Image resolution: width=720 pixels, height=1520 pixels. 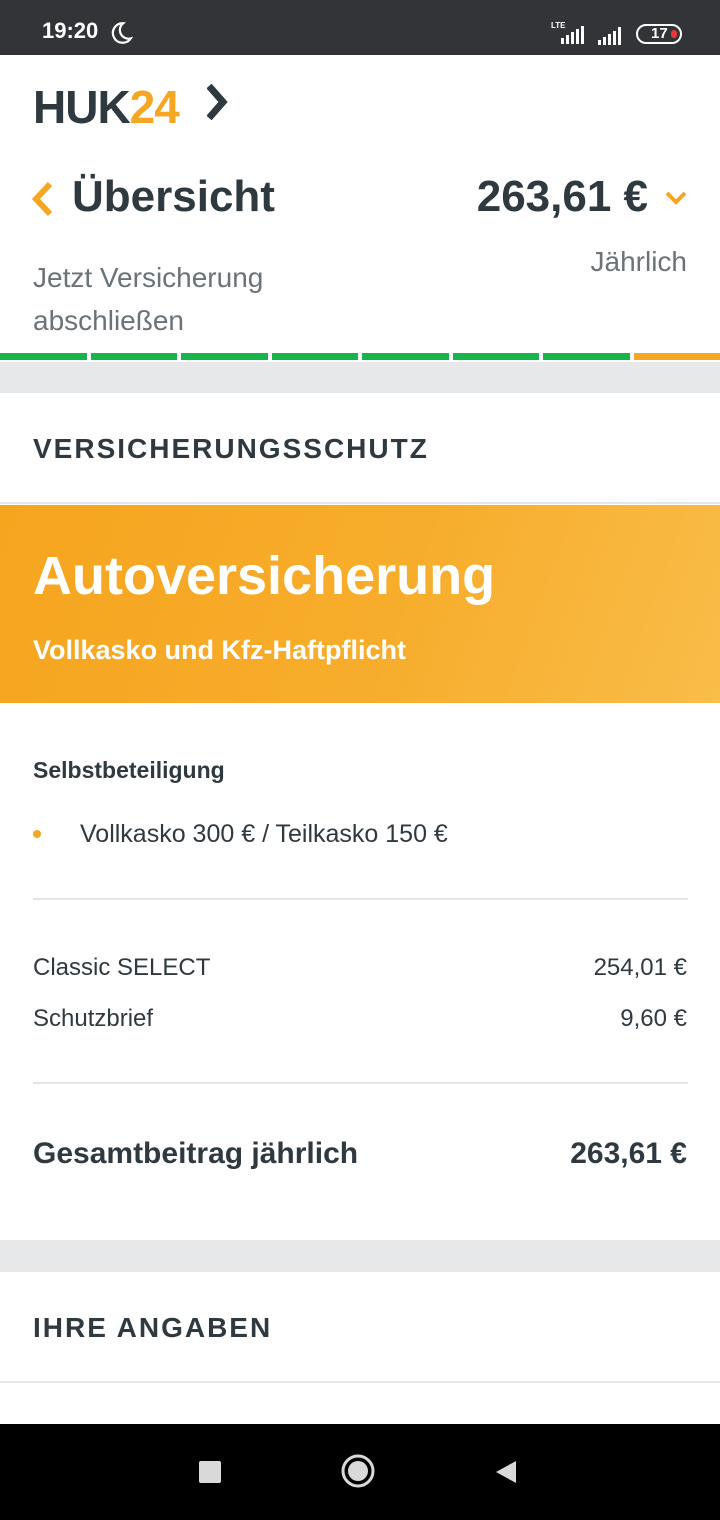 I want to click on signal-icon, so click(x=609, y=36).